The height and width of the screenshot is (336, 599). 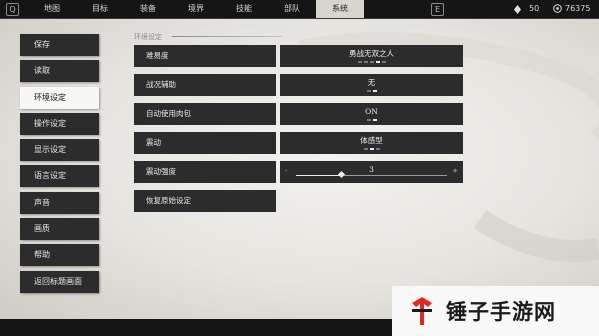 I want to click on menu-item-help: 帮助, so click(x=59, y=255).